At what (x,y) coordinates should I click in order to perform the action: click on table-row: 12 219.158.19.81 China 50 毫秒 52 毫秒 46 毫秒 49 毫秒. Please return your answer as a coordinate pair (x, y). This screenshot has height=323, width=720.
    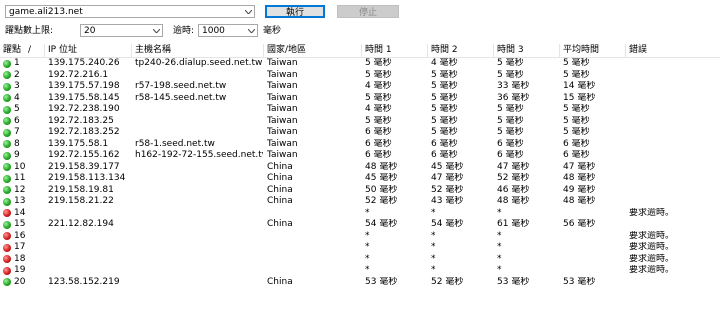
    Looking at the image, I should click on (360, 191).